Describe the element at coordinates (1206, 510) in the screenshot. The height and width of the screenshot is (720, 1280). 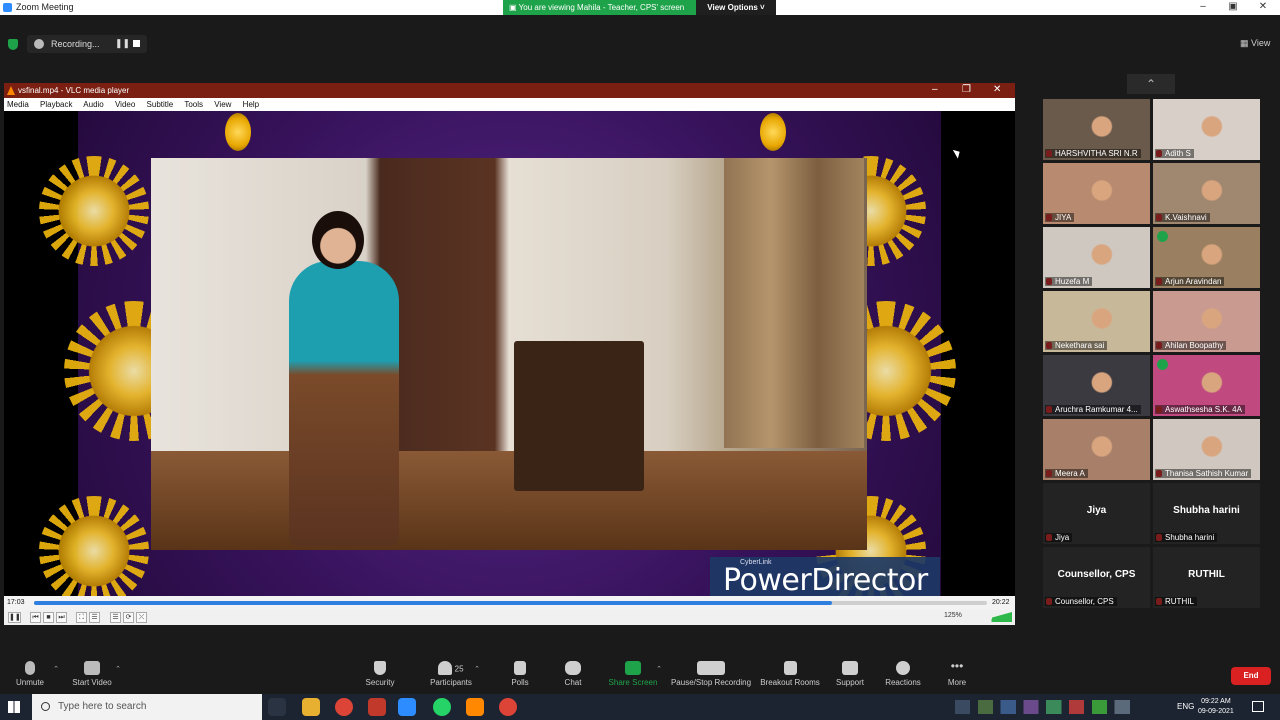
I see `participant-display-name: Shubha harini` at that location.